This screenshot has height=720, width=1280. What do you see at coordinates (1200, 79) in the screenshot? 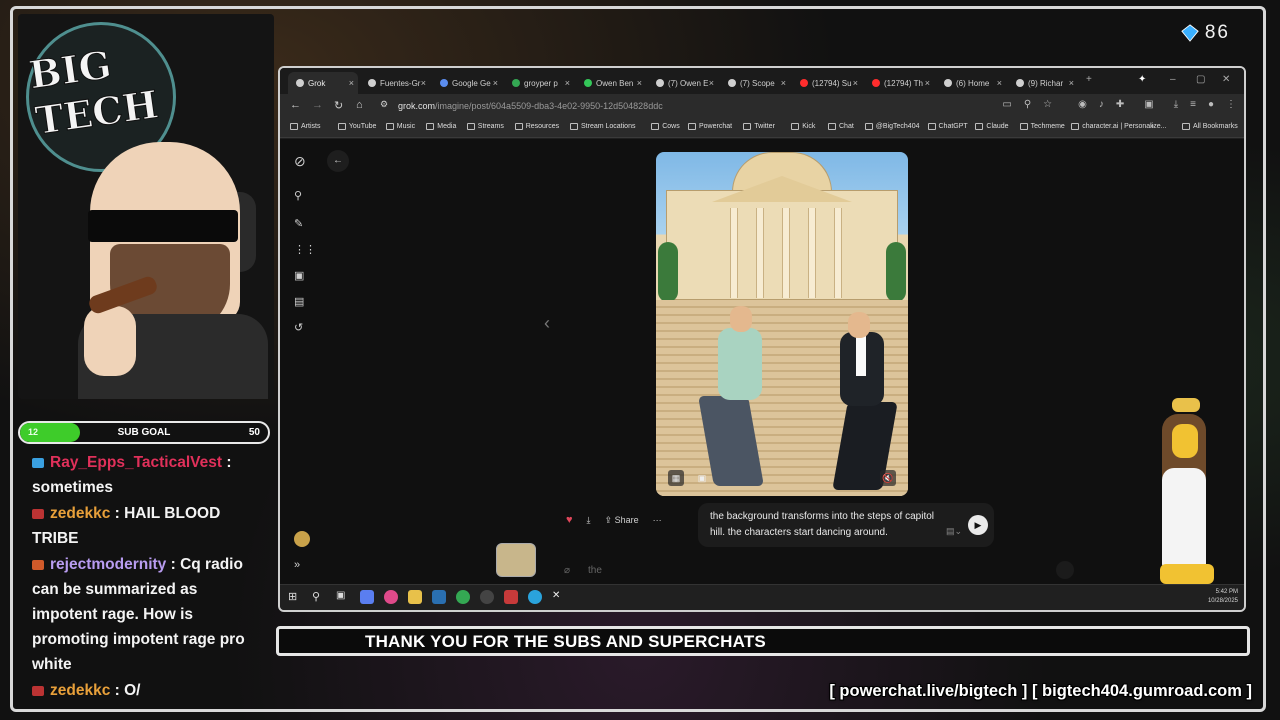
I see `maximize-icon: ▢` at bounding box center [1200, 79].